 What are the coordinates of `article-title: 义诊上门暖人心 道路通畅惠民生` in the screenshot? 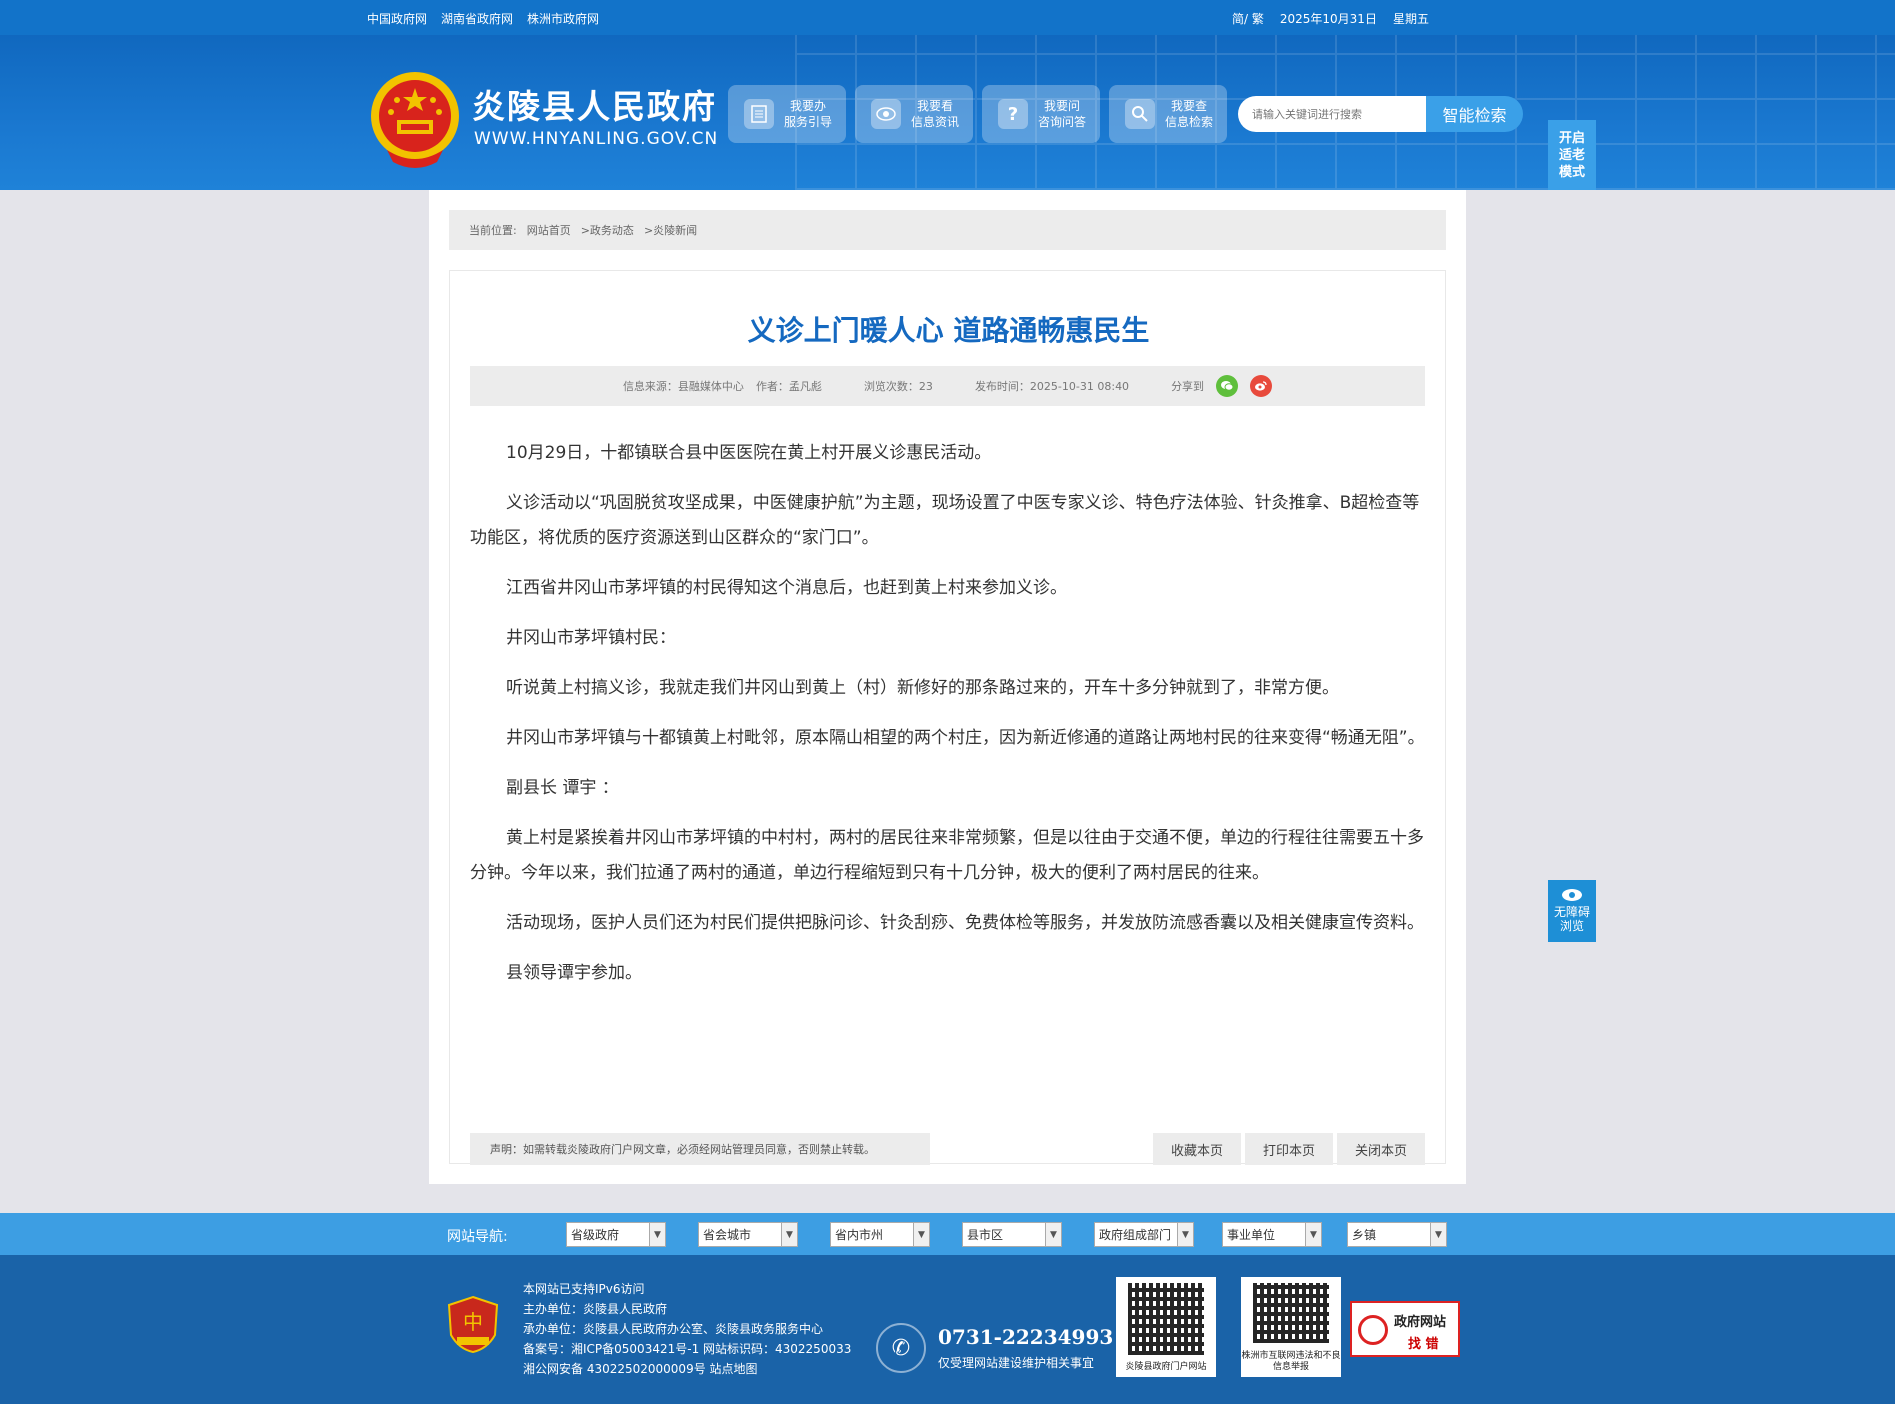 It's located at (948, 330).